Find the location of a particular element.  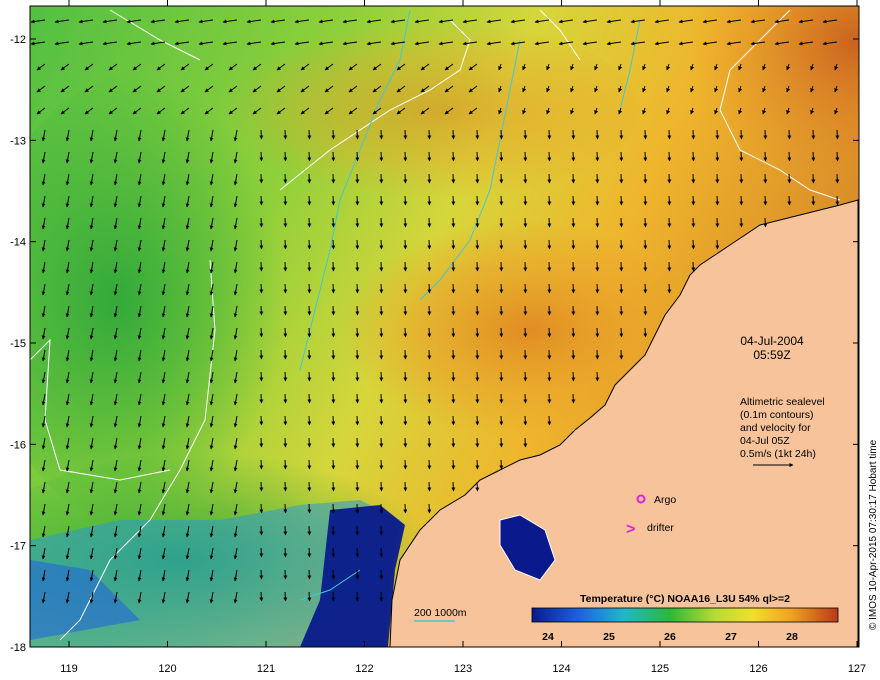

y-tick-label: -15 is located at coordinates (18, 344).